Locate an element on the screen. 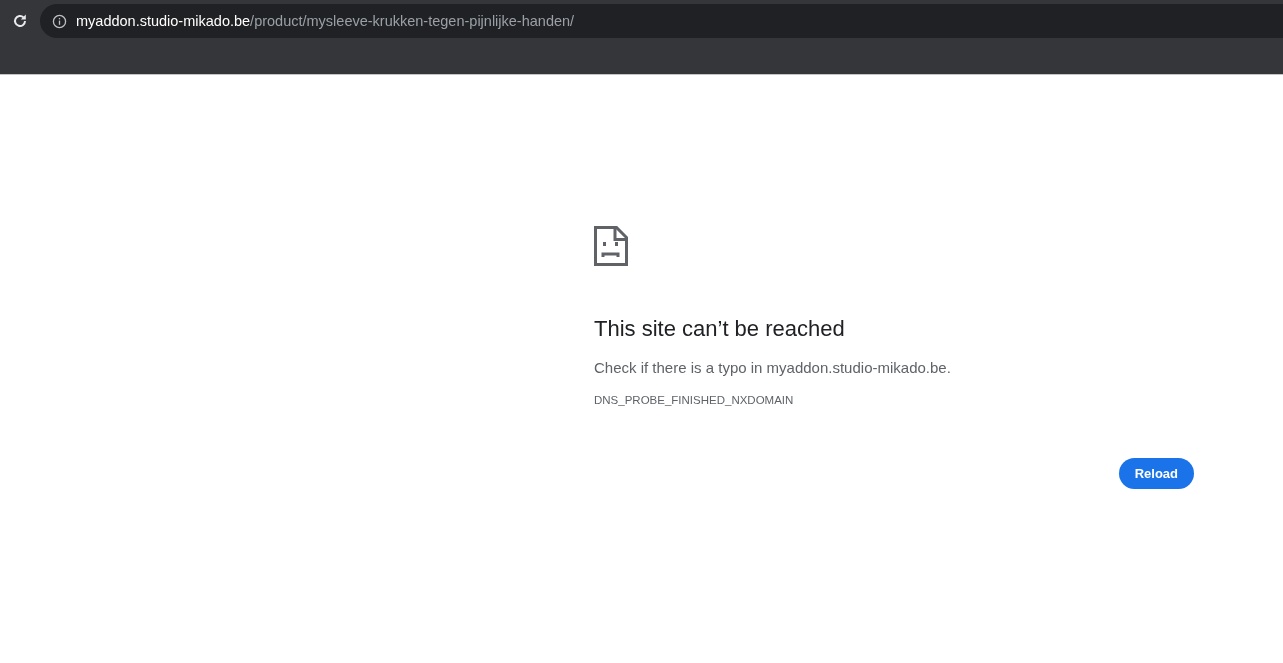 The height and width of the screenshot is (663, 1283). error-message: Check if there is a typo in myaddon.studio-mikado.be. is located at coordinates (773, 368).